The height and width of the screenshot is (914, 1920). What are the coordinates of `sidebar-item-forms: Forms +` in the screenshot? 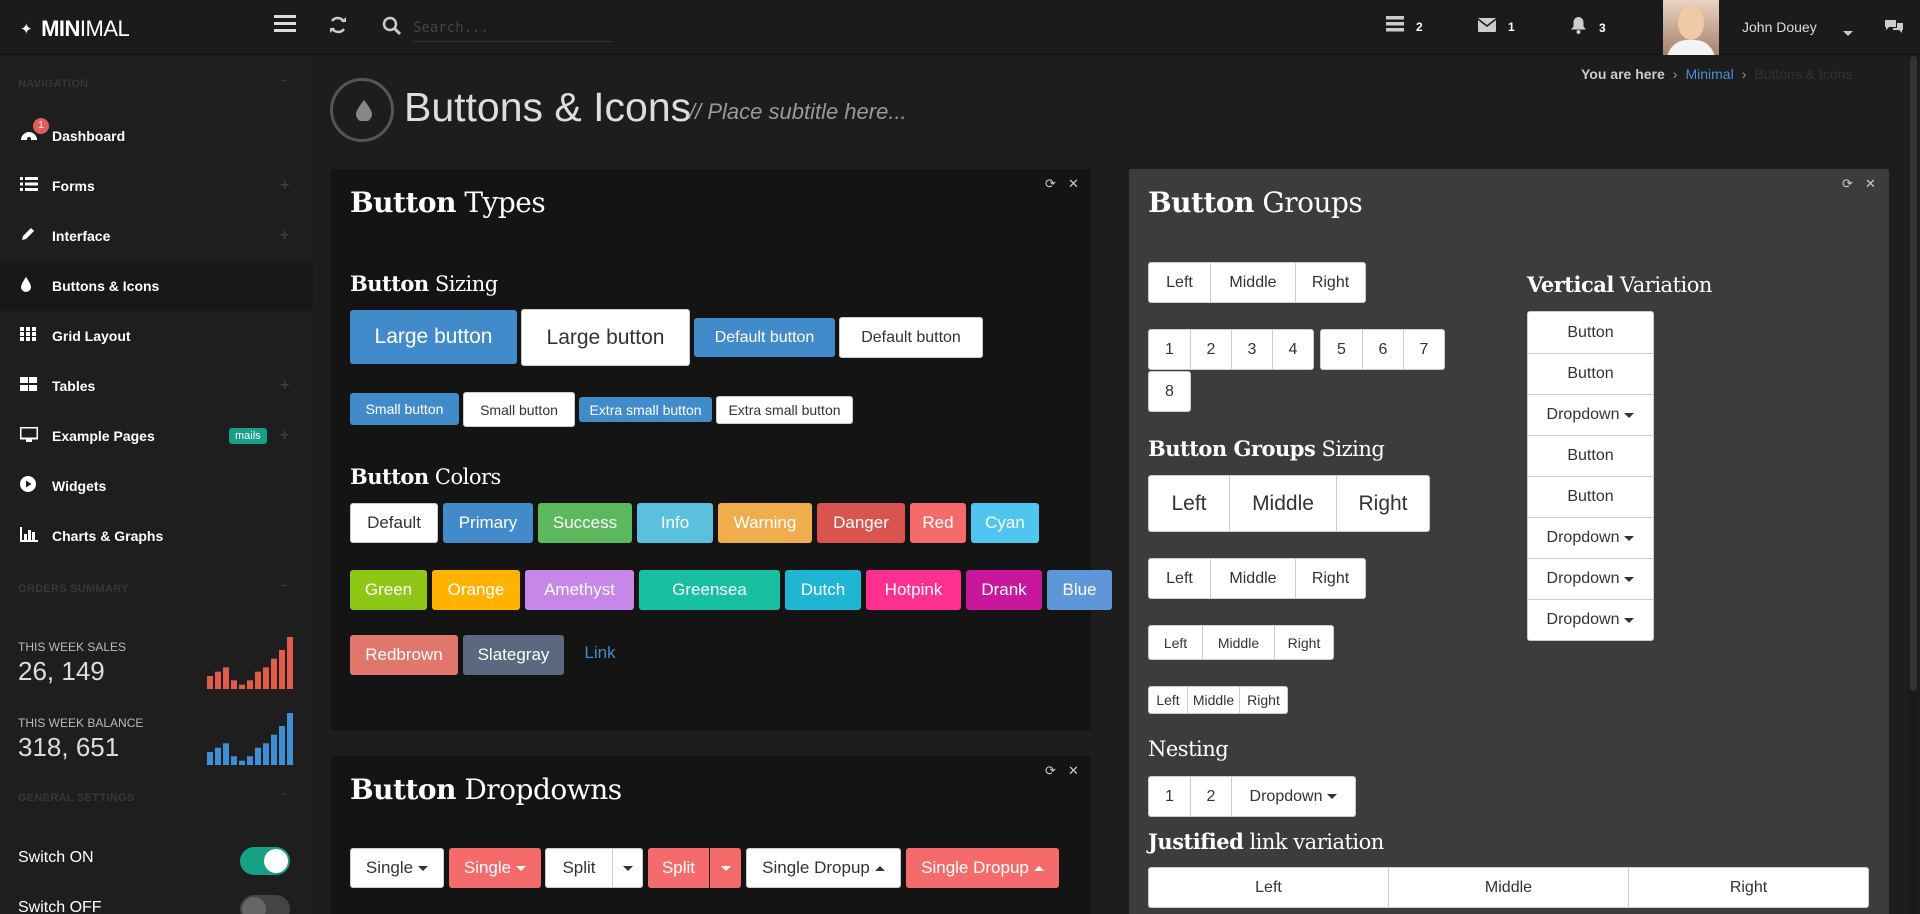 It's located at (156, 186).